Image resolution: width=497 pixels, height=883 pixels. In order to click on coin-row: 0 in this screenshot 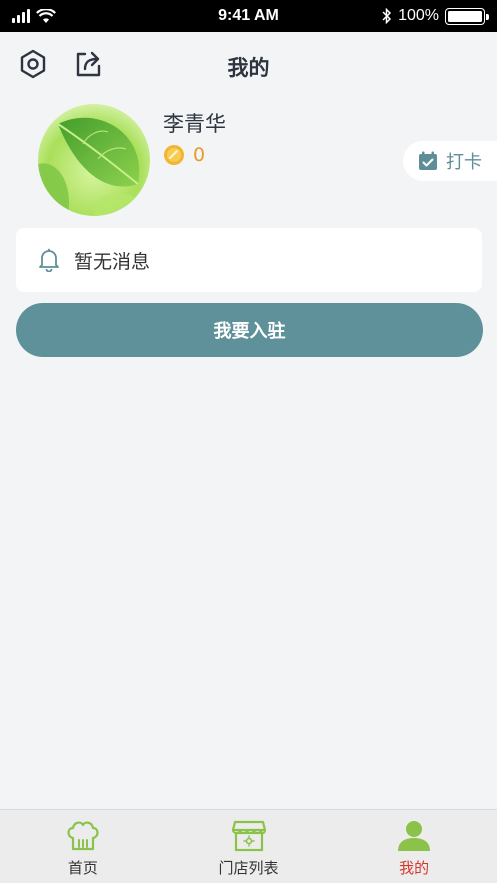, I will do `click(184, 155)`.